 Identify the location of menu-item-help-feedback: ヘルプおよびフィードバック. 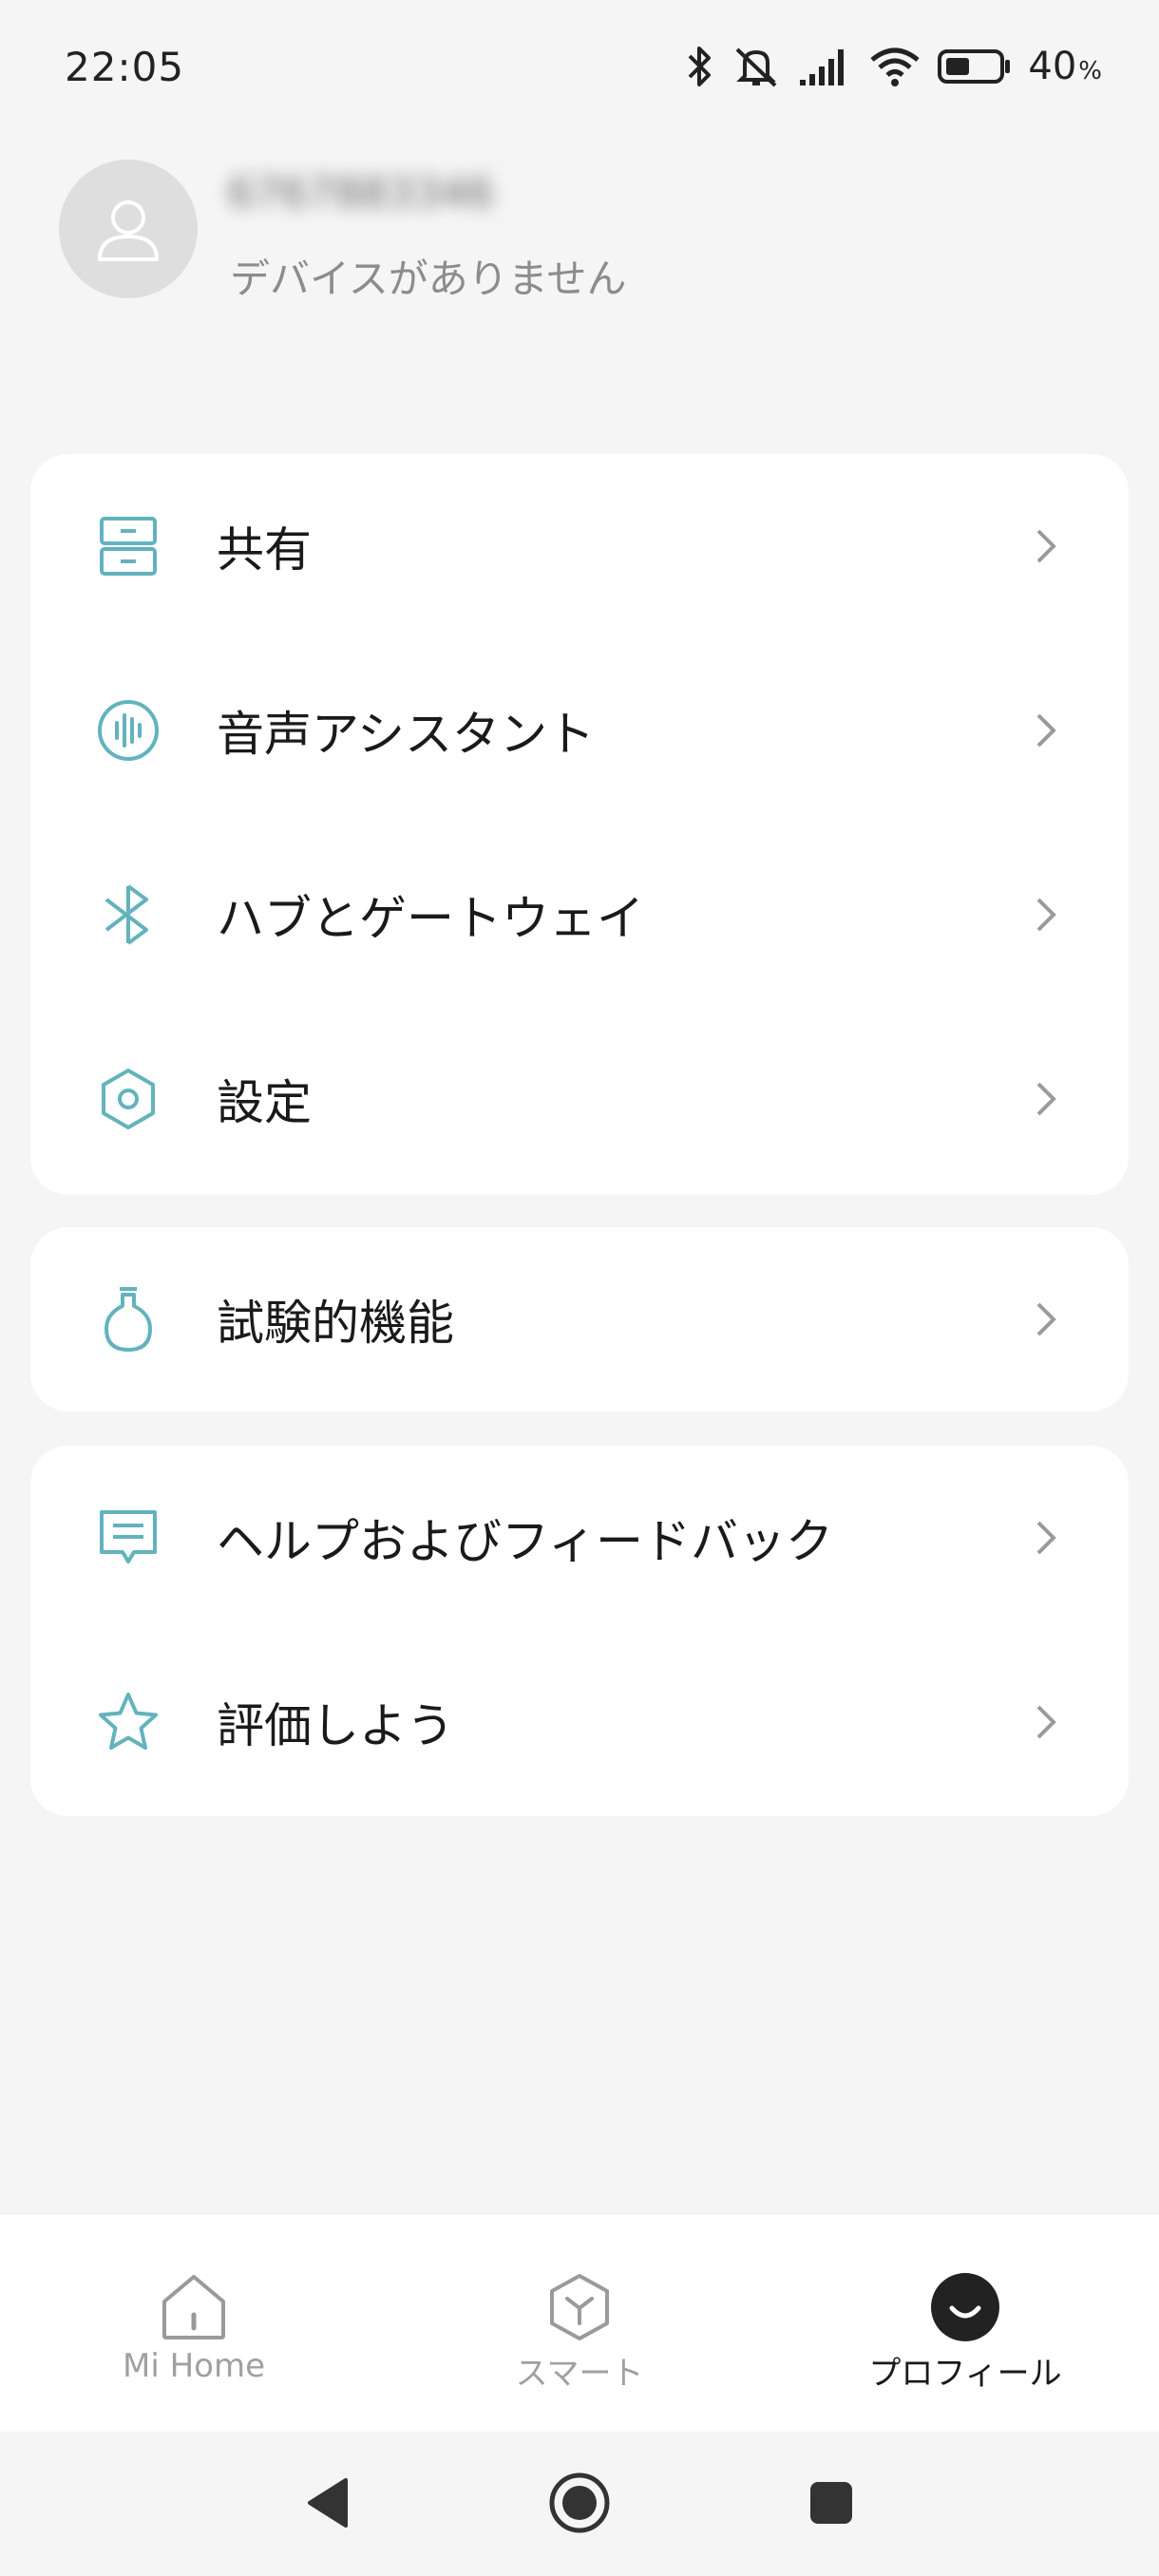
(579, 1538).